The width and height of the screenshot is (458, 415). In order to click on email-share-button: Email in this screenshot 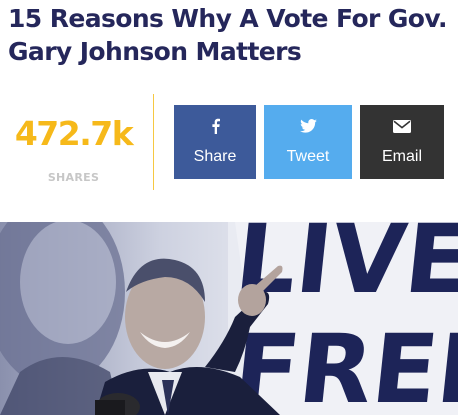, I will do `click(402, 142)`.